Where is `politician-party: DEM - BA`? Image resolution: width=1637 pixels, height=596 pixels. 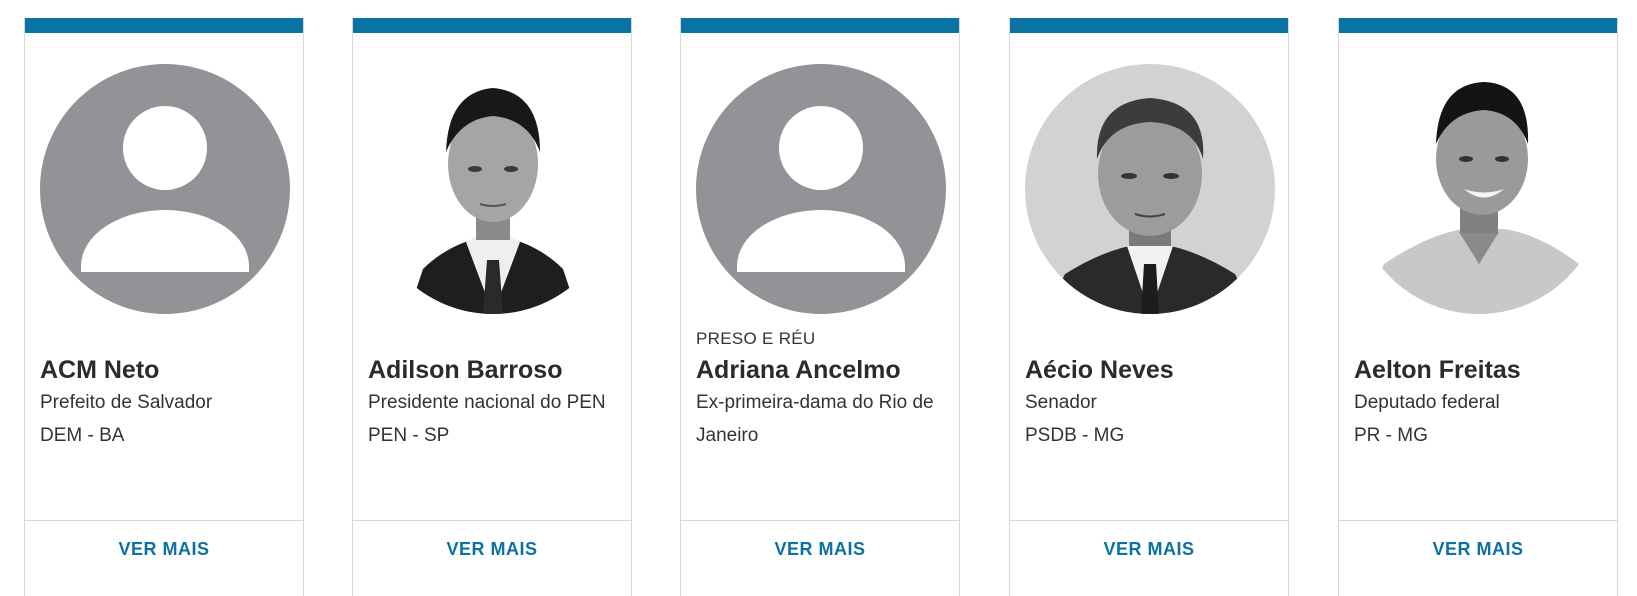 politician-party: DEM - BA is located at coordinates (82, 435).